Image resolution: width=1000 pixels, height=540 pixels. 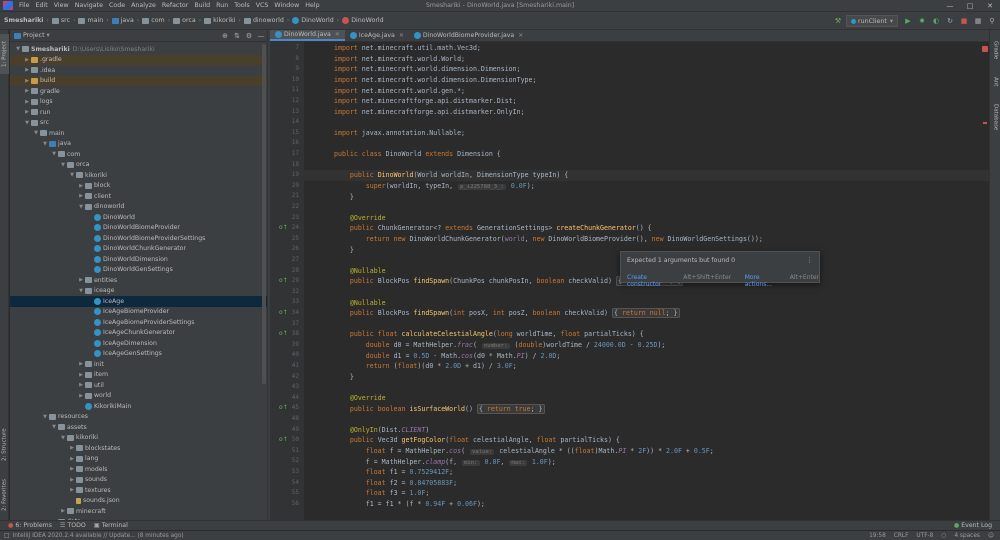 I want to click on tree-item: IceAgeGenSettings, so click(x=138, y=354).